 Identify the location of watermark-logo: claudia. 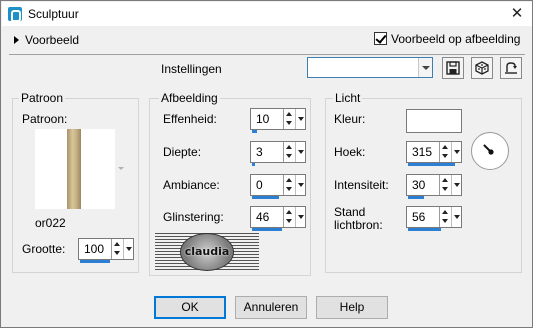
(207, 252).